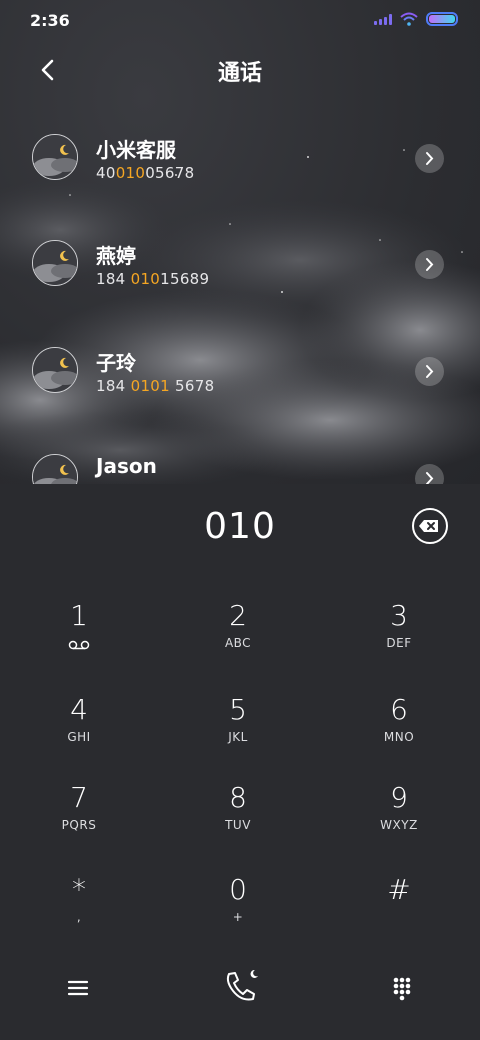 This screenshot has height=1040, width=480. I want to click on key-letters: ABC, so click(238, 643).